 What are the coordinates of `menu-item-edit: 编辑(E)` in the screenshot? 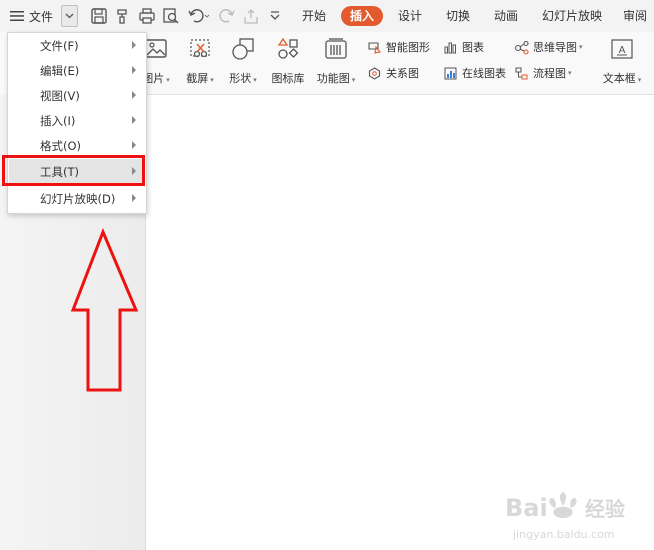 It's located at (77, 70).